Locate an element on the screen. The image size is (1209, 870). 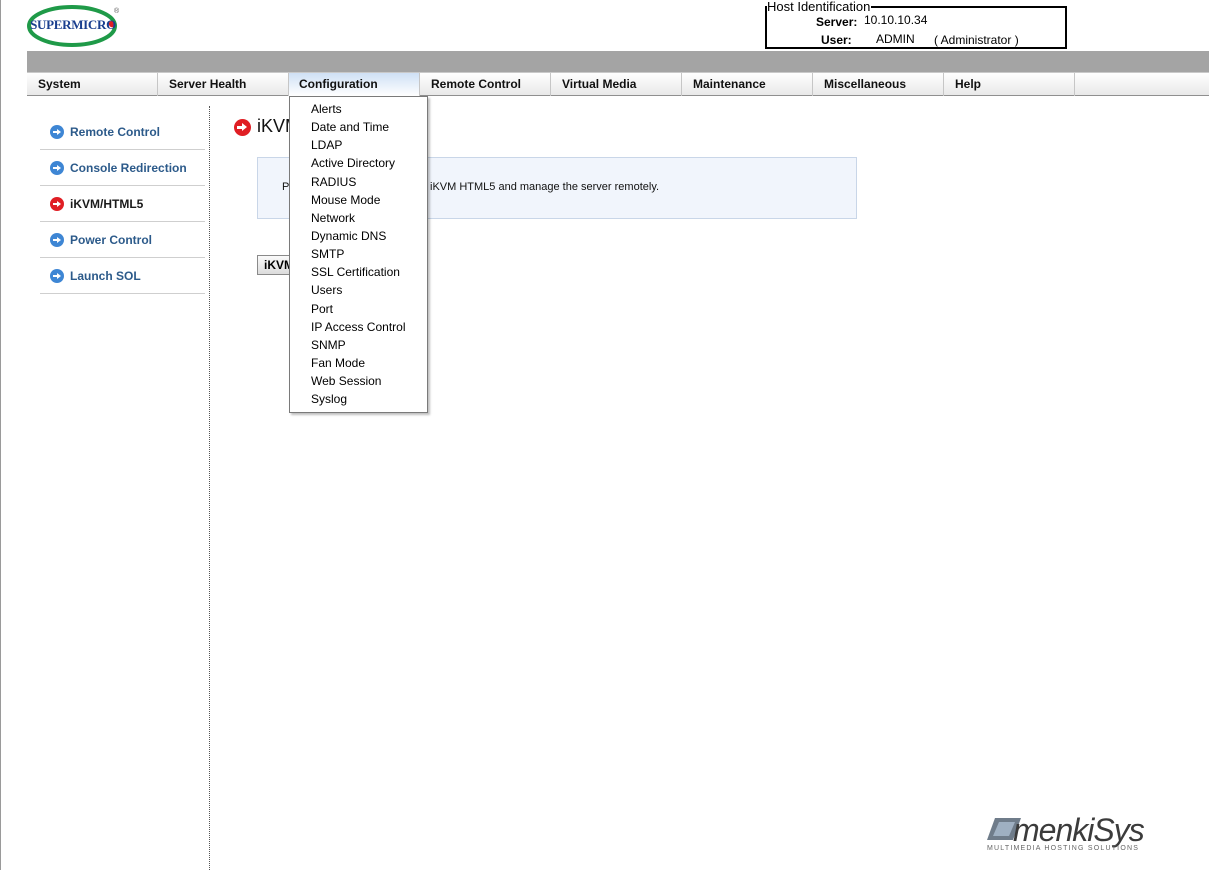
sidebar-item-label: Console Redirection is located at coordinates (128, 168).